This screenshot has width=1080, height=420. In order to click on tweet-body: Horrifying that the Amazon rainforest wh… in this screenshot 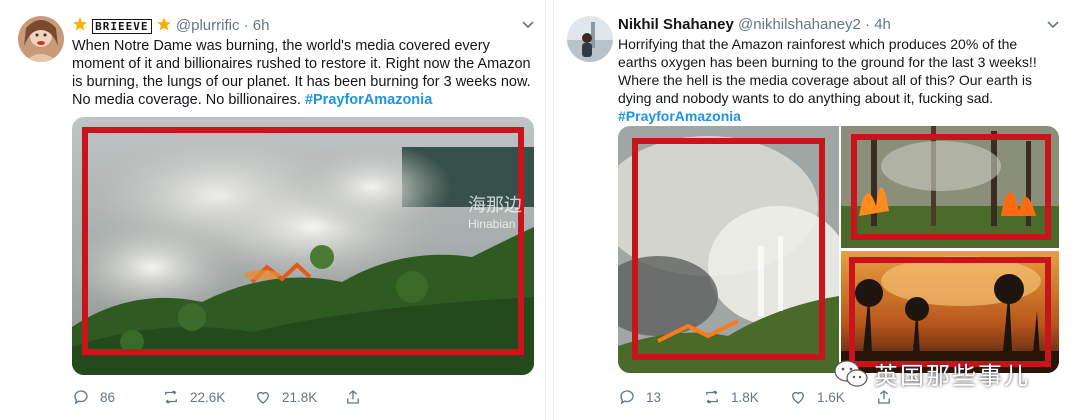, I will do `click(827, 71)`.